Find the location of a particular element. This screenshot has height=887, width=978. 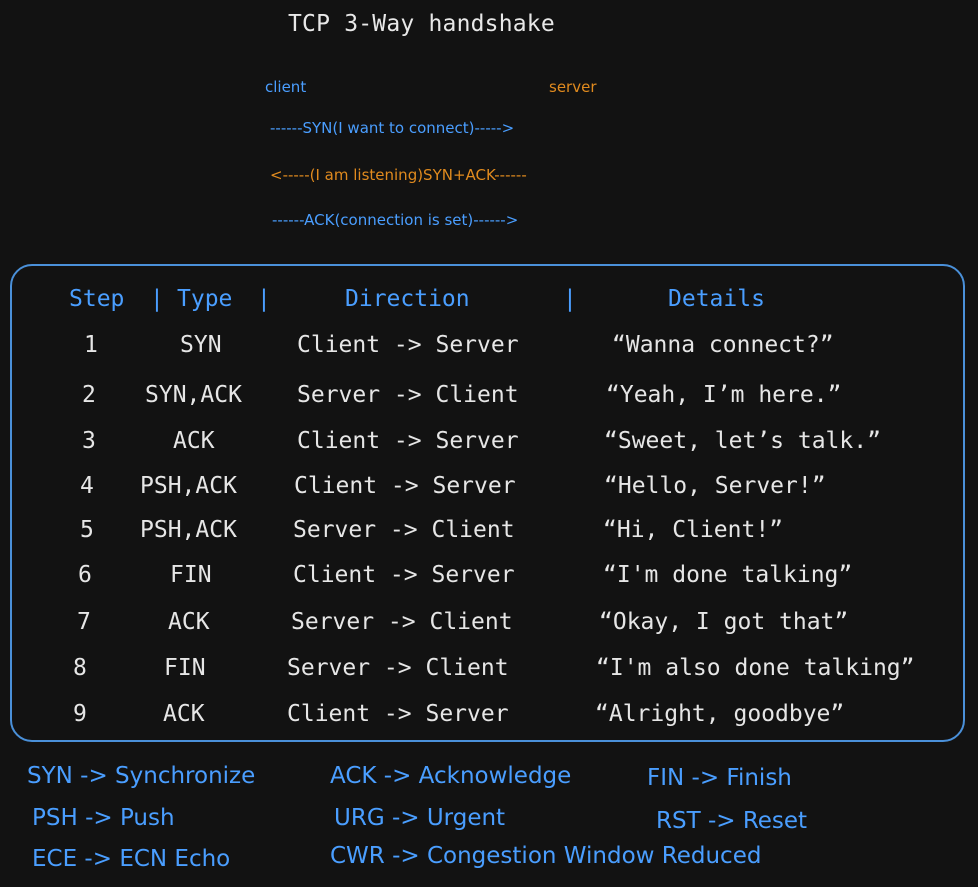

row-details-cell: “I'm also done talking” is located at coordinates (755, 668).